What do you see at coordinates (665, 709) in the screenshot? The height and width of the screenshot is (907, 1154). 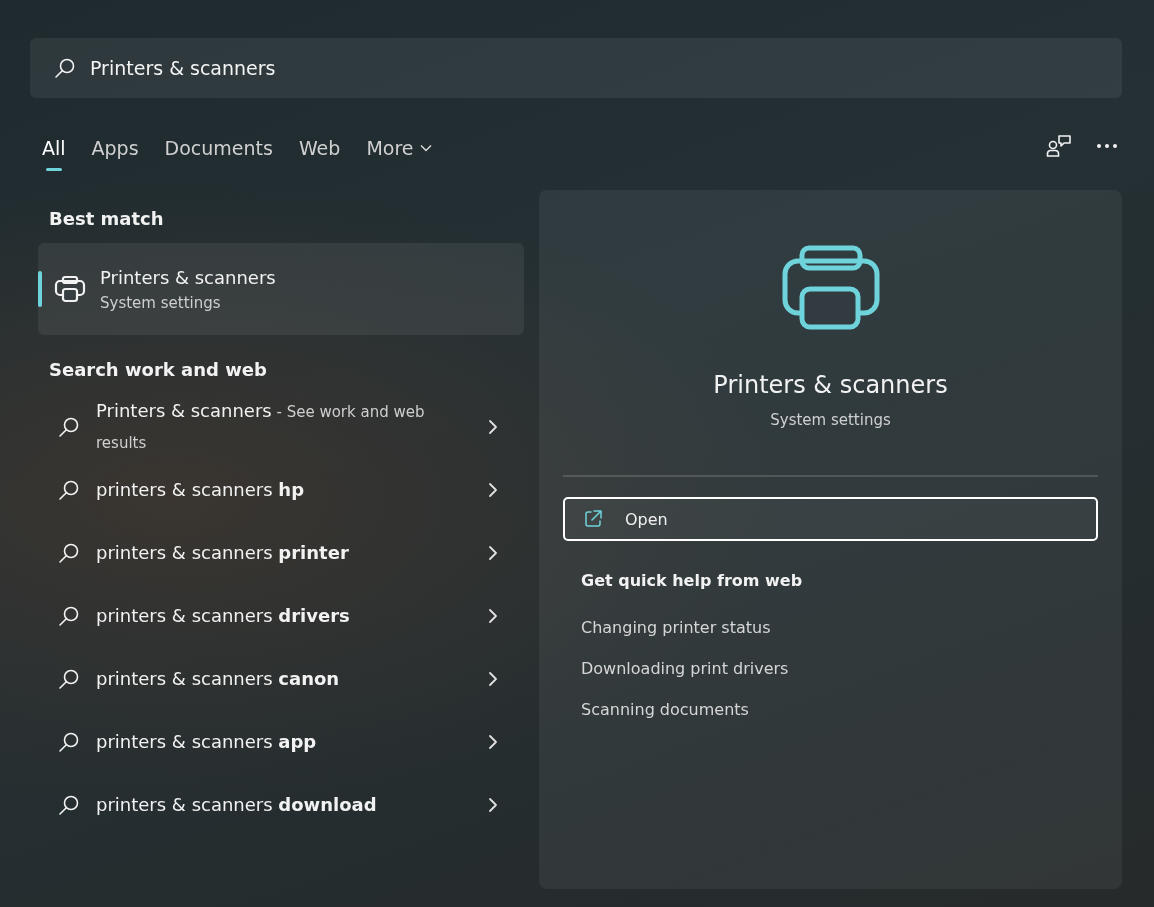 I see `help-link: Scanning documents` at bounding box center [665, 709].